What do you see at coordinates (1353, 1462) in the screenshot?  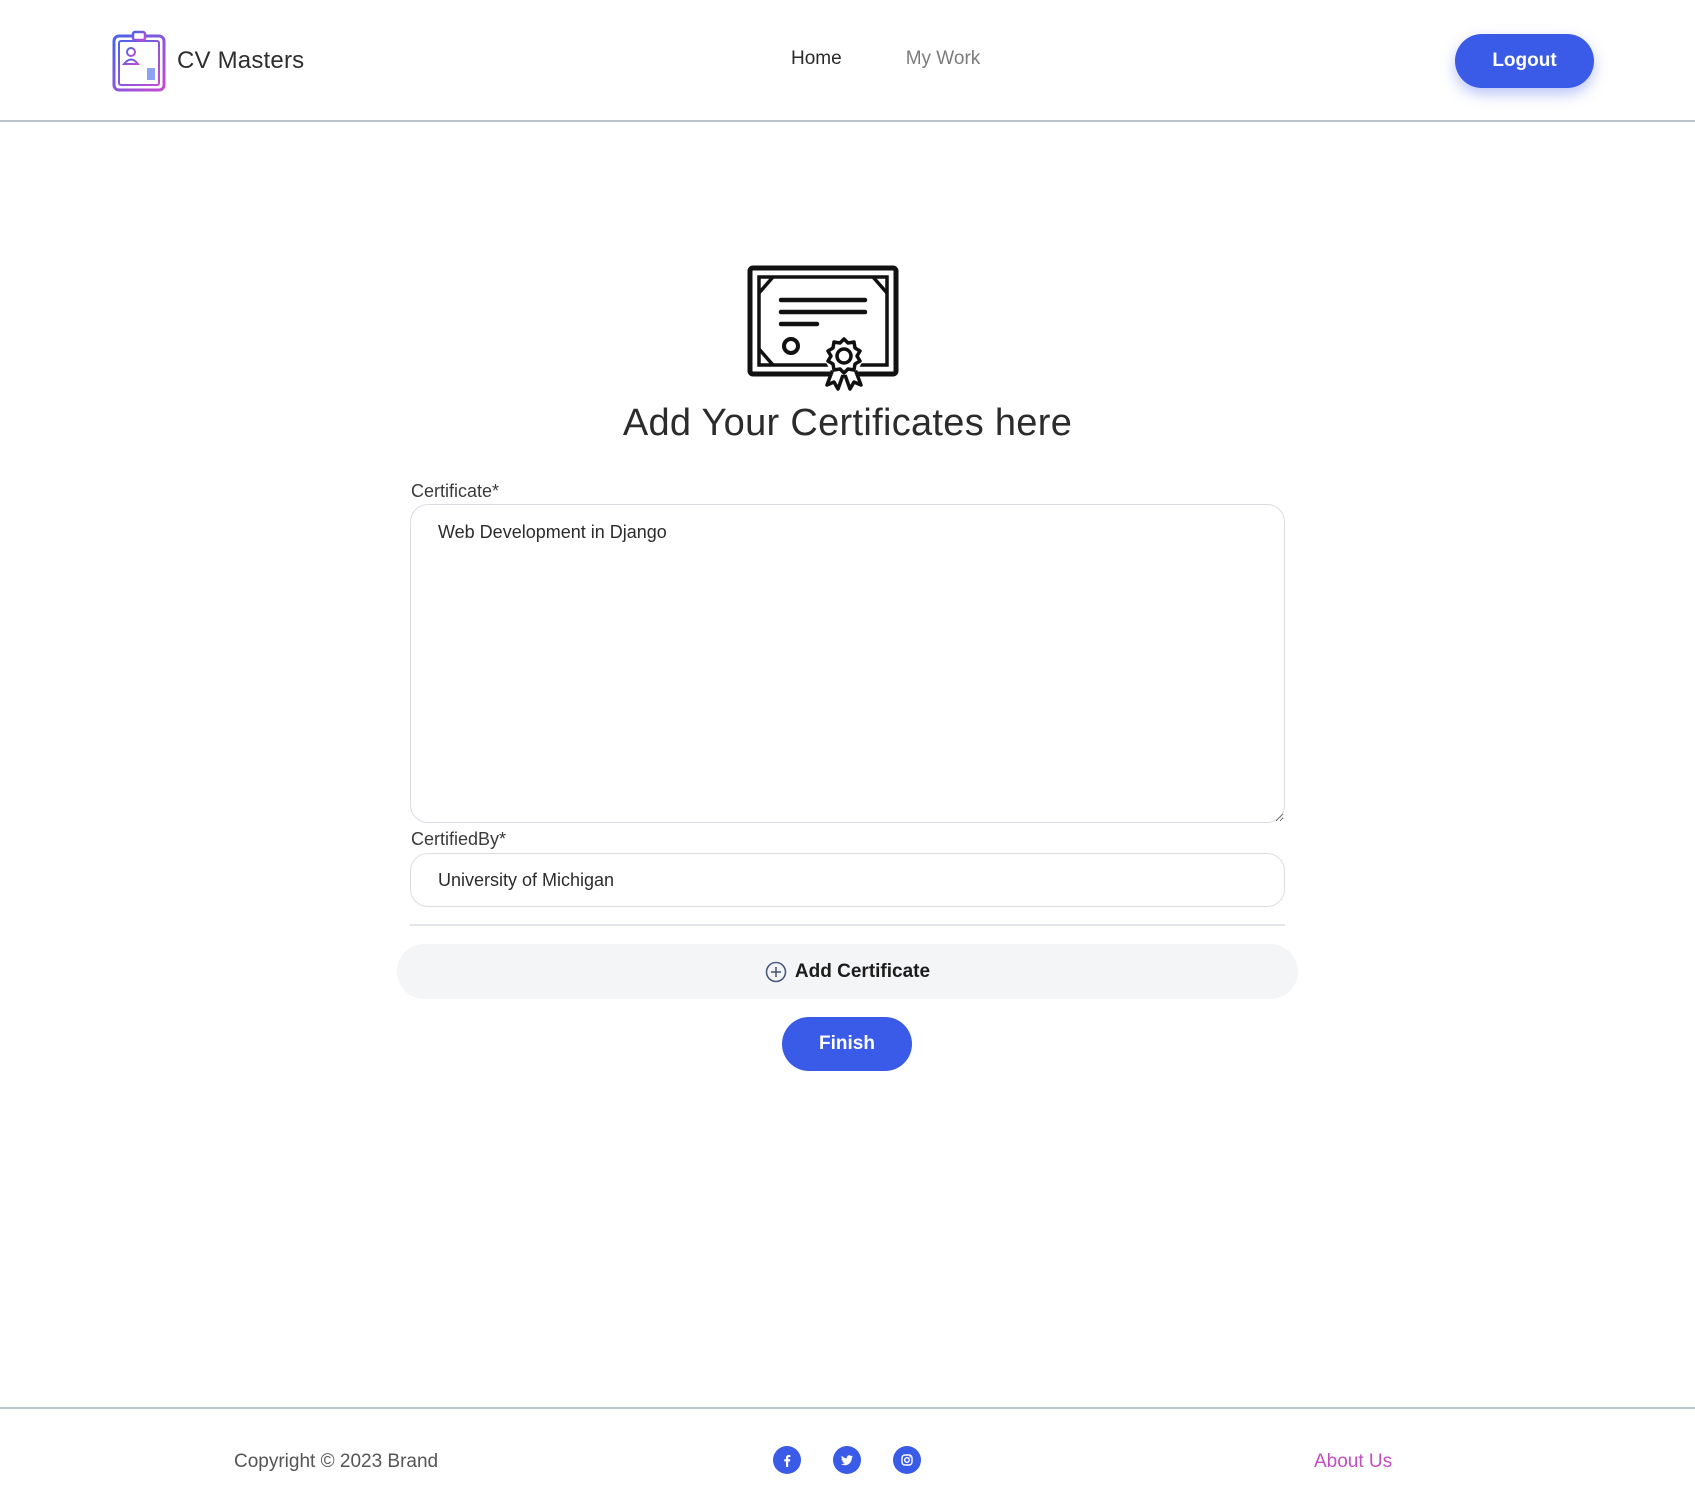 I see `about-us-link: About Us` at bounding box center [1353, 1462].